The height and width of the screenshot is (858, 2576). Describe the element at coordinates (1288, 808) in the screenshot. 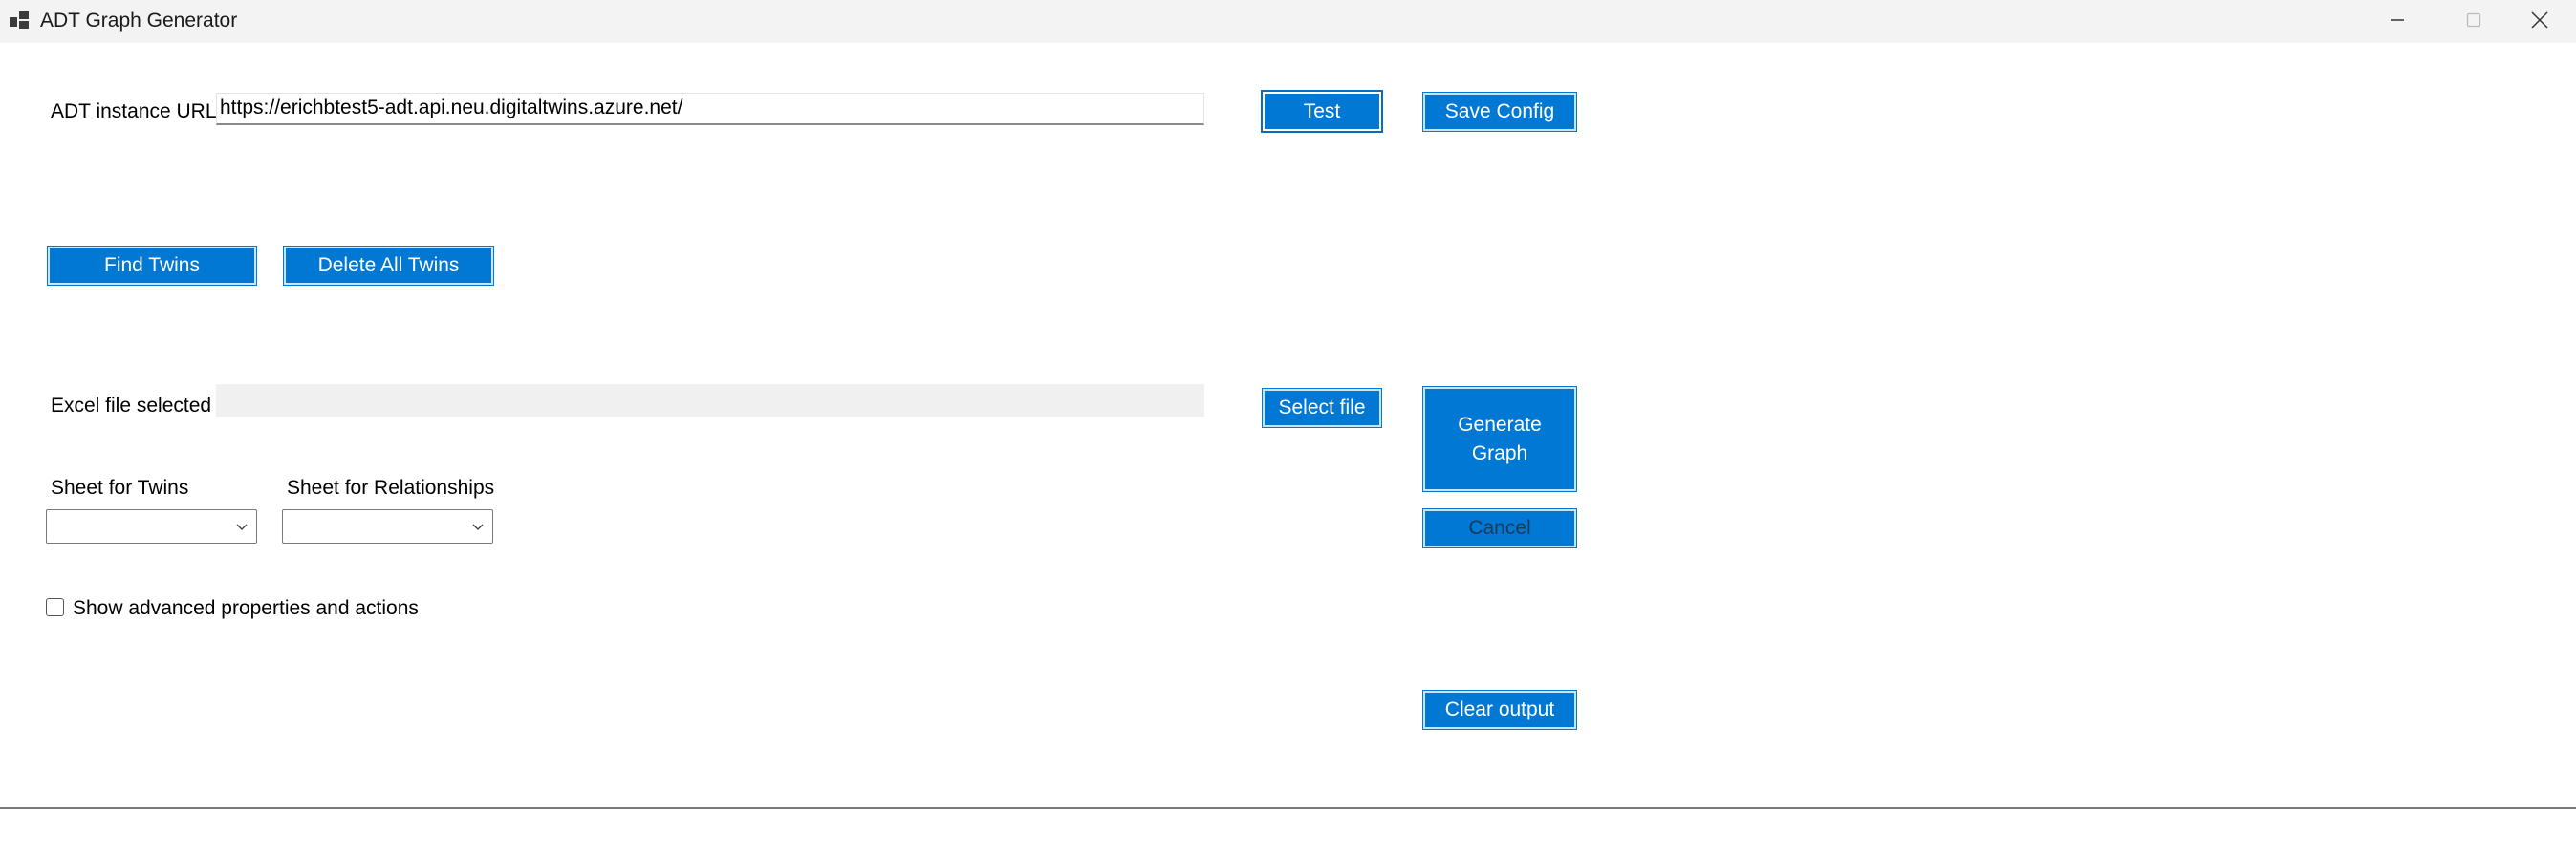

I see `output-divider` at that location.